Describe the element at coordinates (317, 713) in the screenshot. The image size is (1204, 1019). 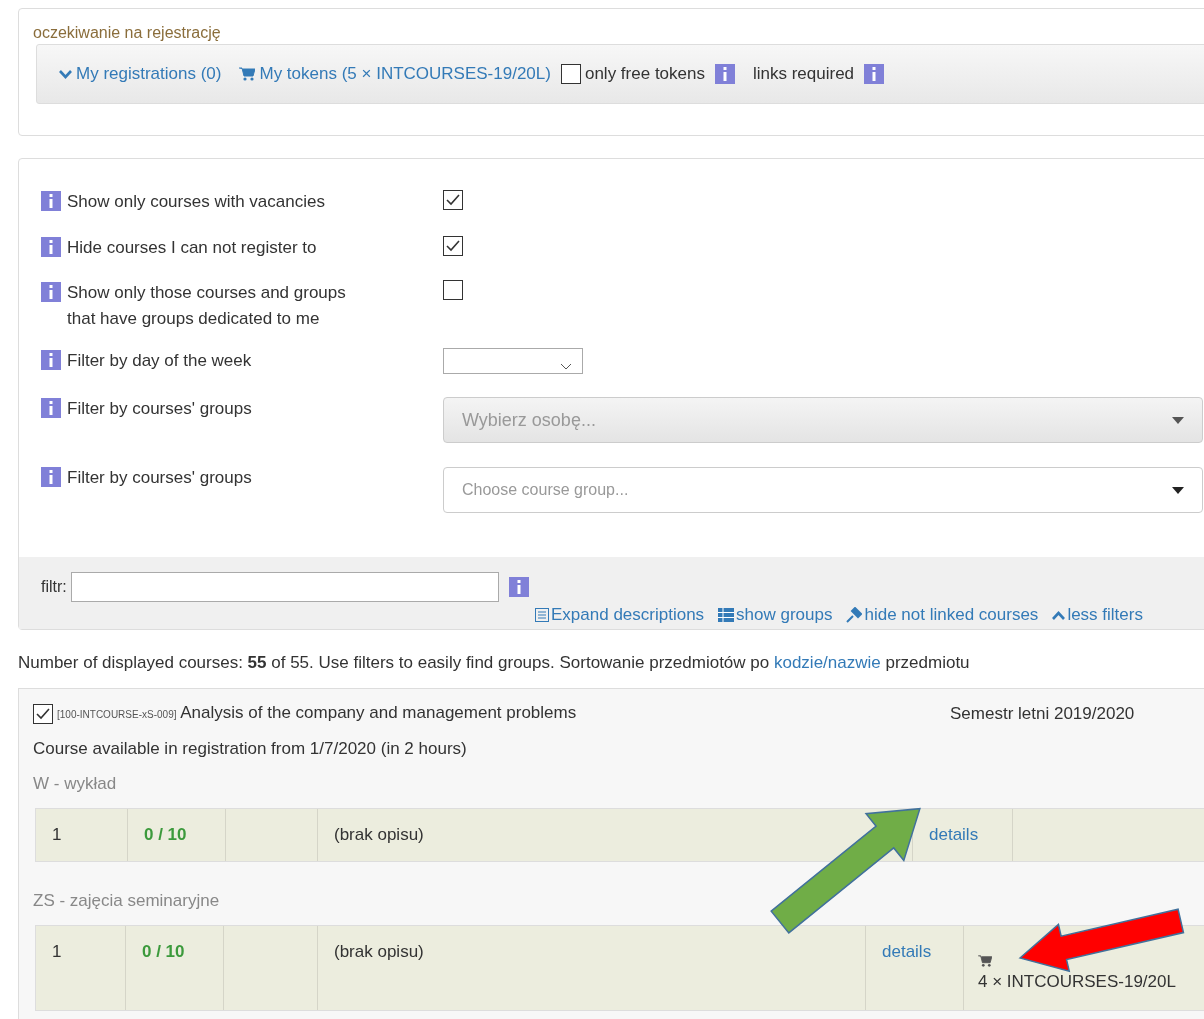
I see `course-title: [100-INTCOURSE-xS-009] Analysis of the company and management problems` at that location.